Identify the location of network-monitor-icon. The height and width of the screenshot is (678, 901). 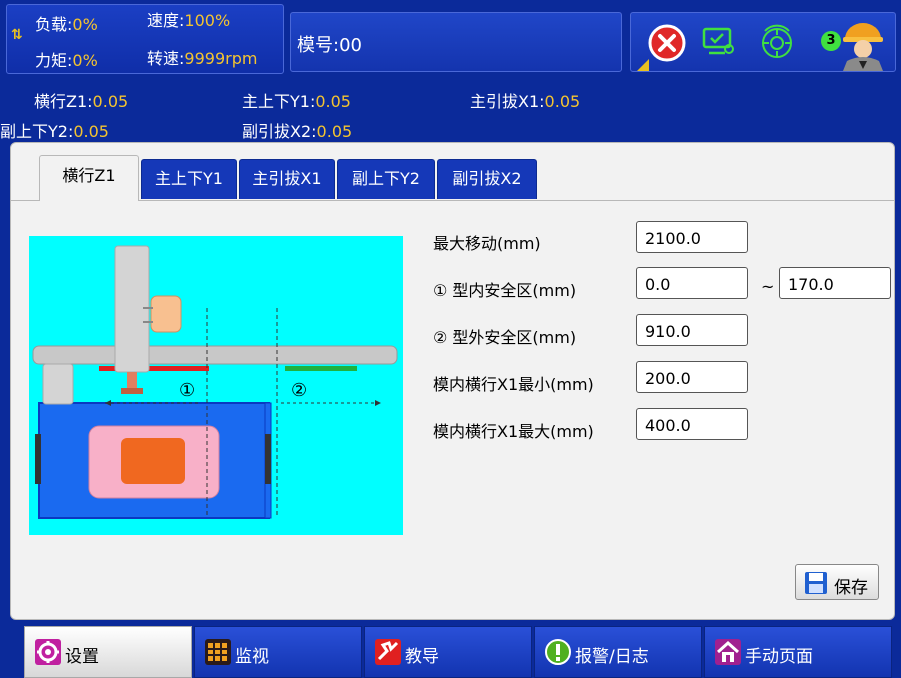
(719, 42).